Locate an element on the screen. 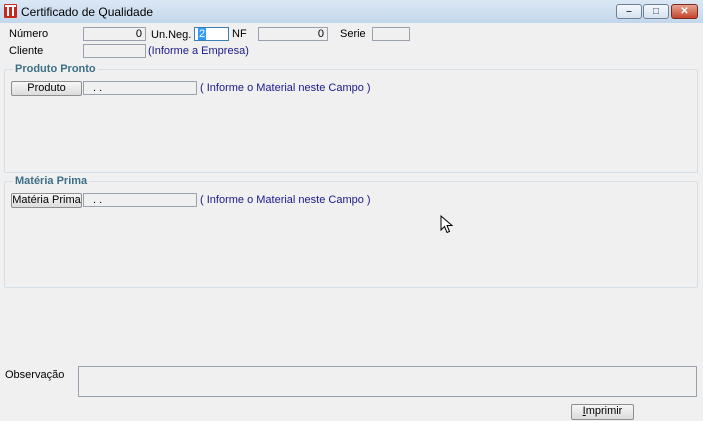 This screenshot has width=703, height=421. cliente-label: Cliente is located at coordinates (26, 51).